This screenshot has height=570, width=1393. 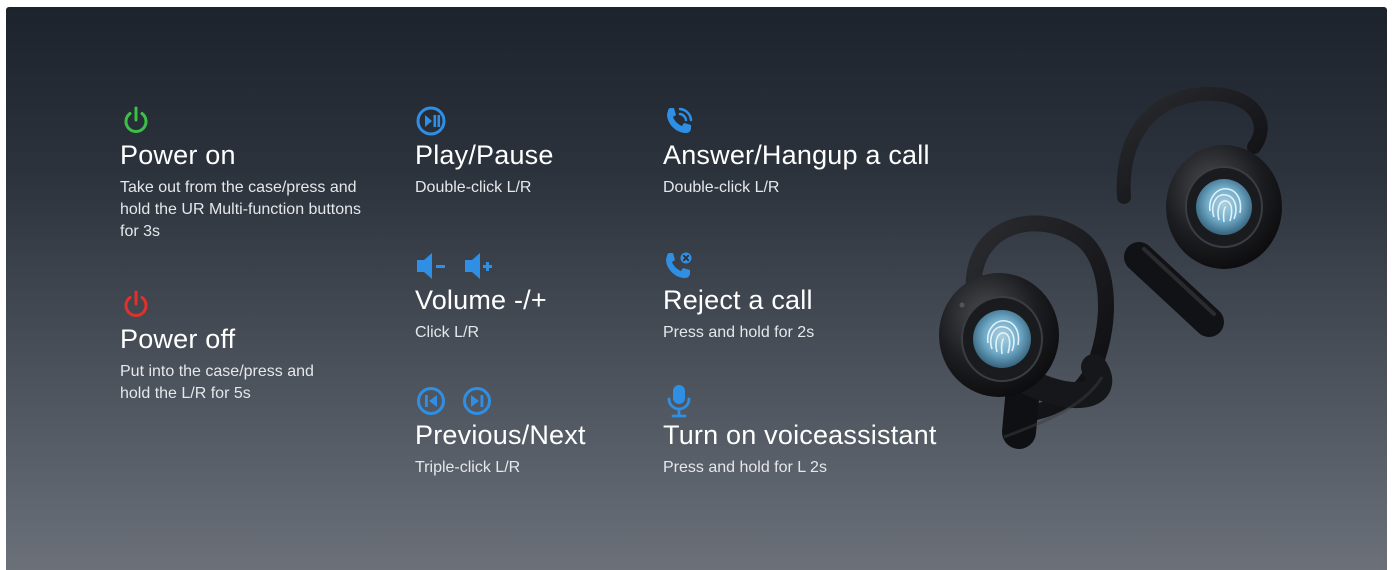 I want to click on next-track-icon, so click(x=477, y=401).